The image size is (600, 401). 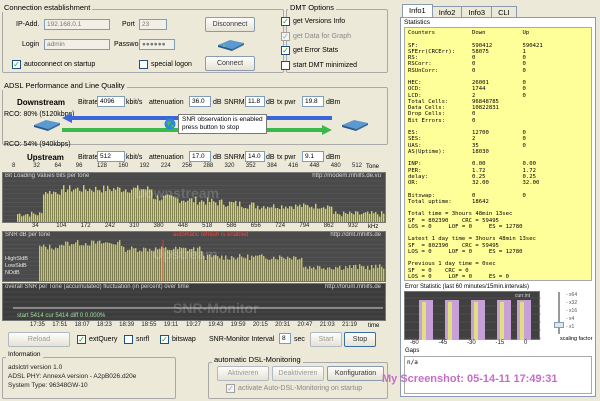 I want to click on port-field: 23, so click(x=153, y=24).